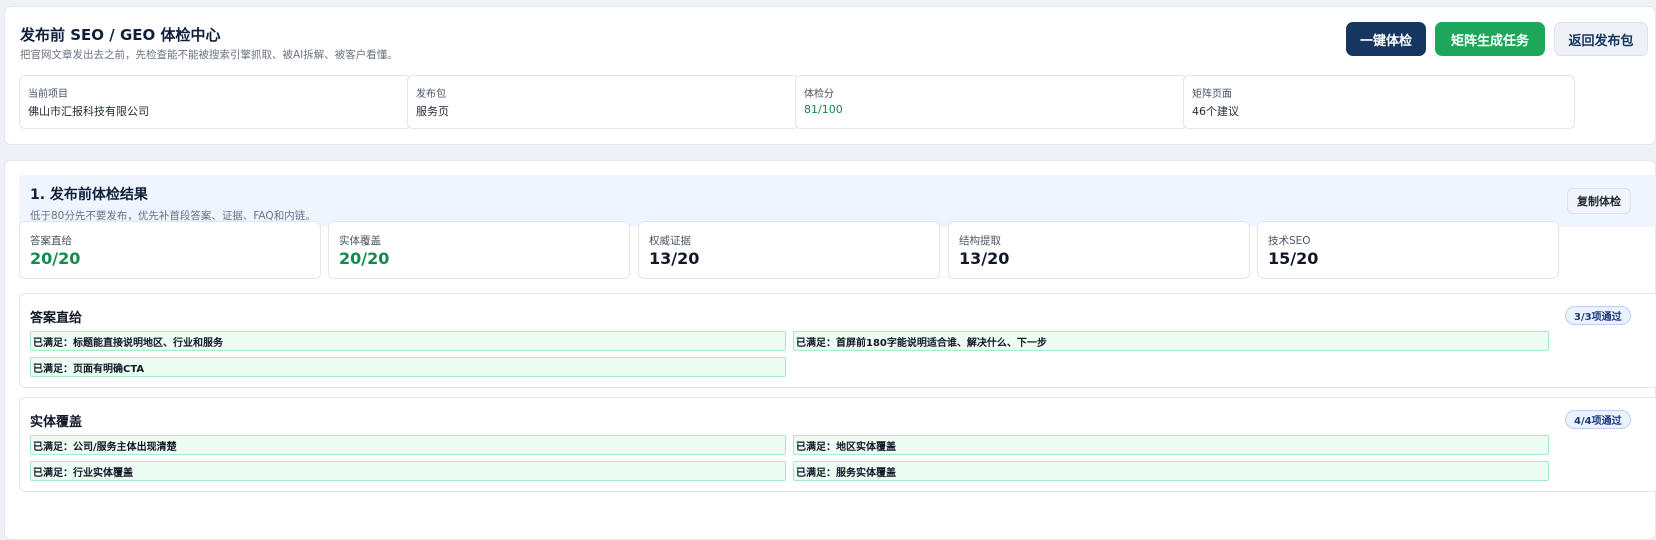 The width and height of the screenshot is (1656, 540). What do you see at coordinates (89, 195) in the screenshot?
I see `section-title: 1. 发布前体检结果` at bounding box center [89, 195].